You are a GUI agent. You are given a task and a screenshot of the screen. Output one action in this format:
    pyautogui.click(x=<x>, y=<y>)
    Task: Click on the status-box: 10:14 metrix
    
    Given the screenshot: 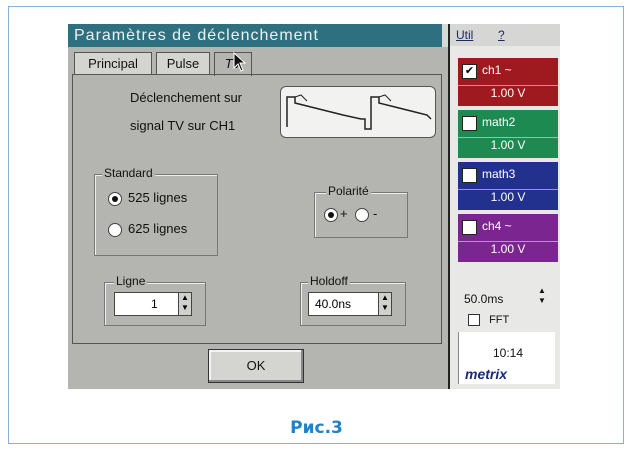 What is the action you would take?
    pyautogui.click(x=506, y=358)
    